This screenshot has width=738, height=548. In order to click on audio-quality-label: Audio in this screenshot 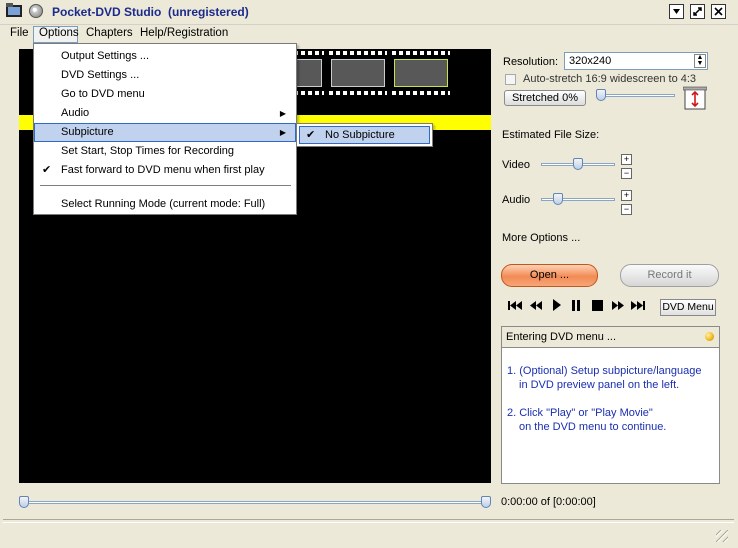, I will do `click(516, 200)`.